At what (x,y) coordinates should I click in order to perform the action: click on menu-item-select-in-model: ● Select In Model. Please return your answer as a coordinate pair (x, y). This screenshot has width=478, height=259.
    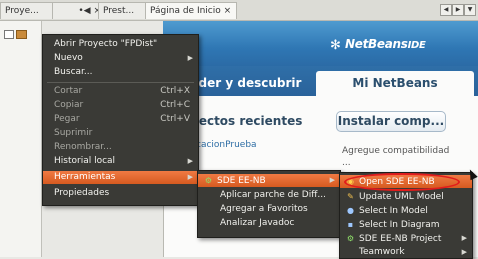
    Looking at the image, I should click on (406, 210).